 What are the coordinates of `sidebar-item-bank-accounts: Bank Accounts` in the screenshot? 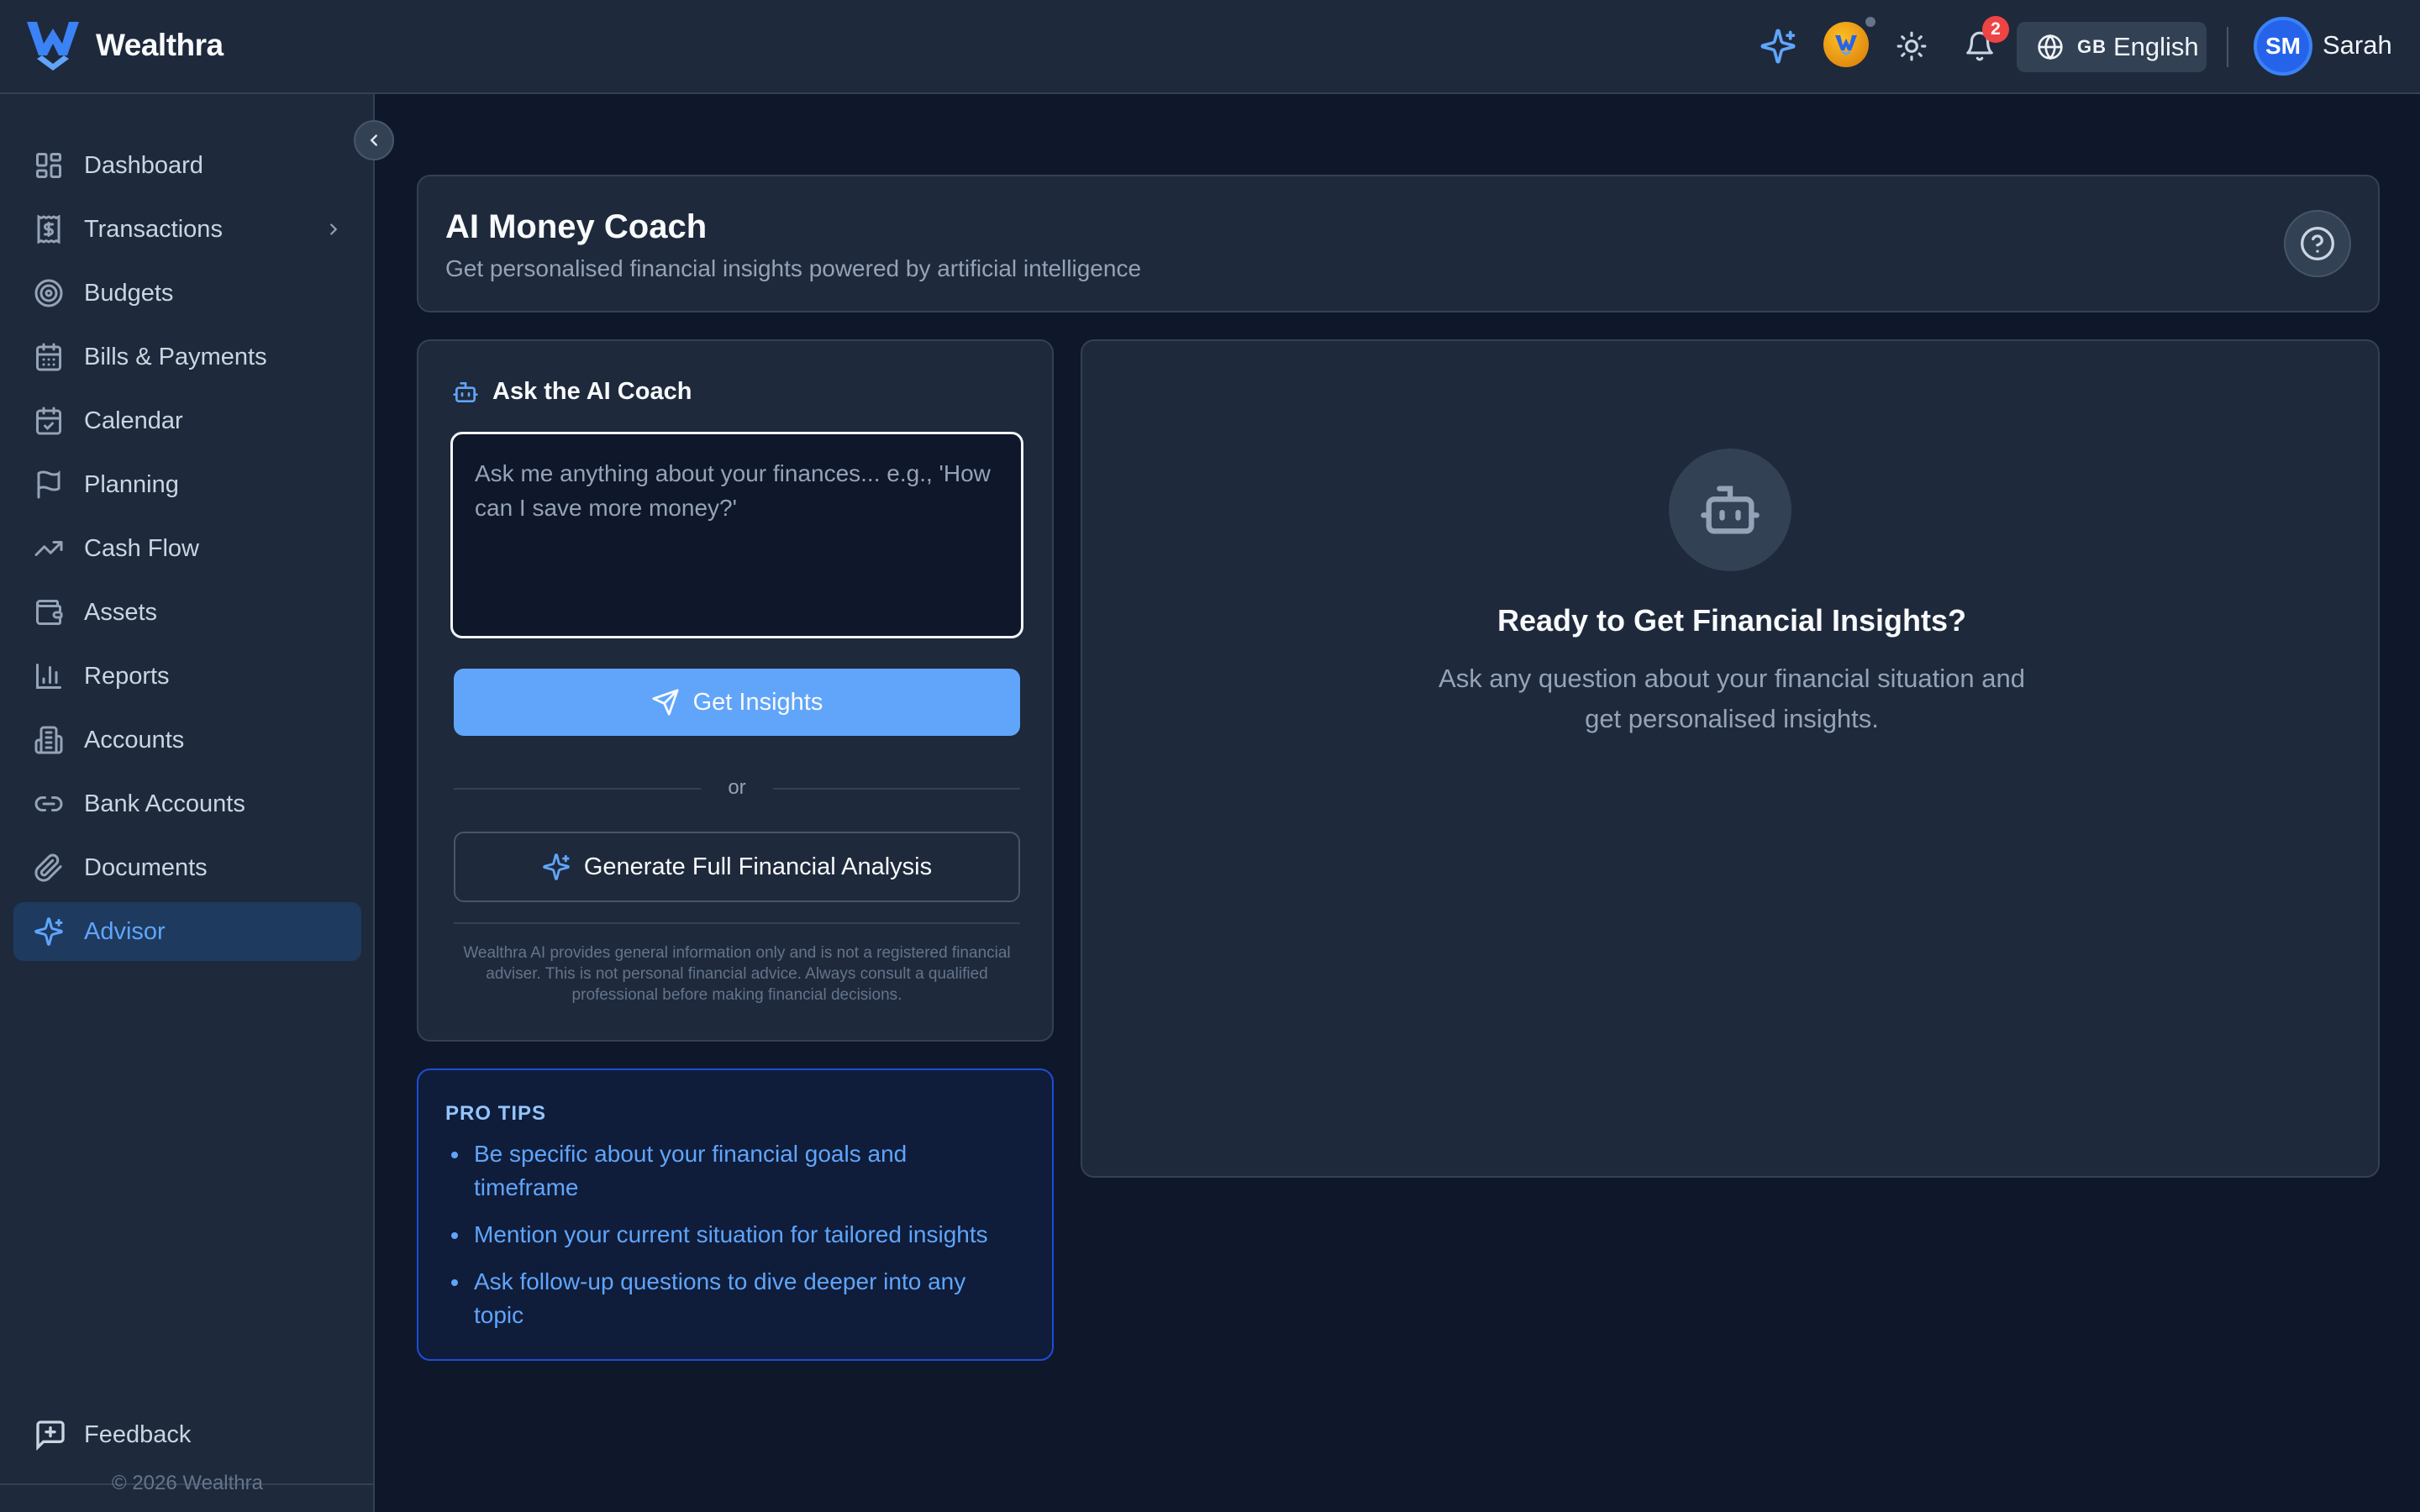 It's located at (187, 803).